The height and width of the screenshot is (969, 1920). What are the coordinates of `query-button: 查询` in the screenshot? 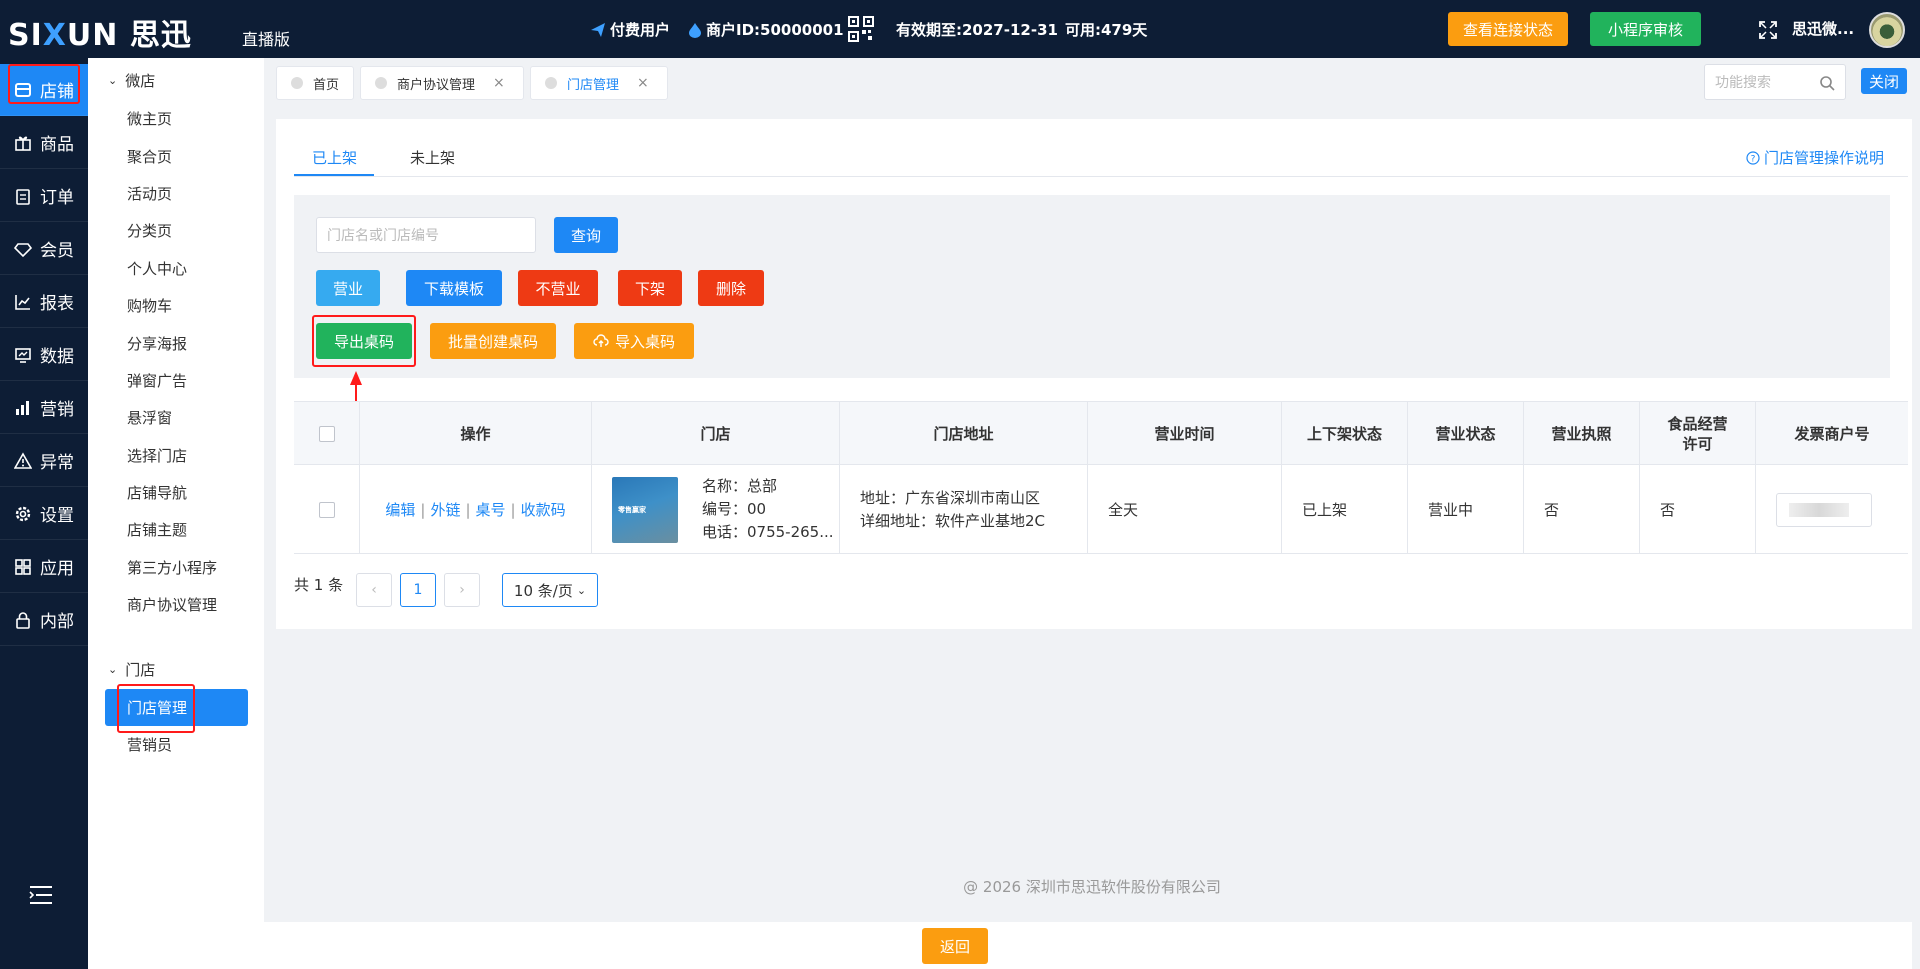 It's located at (586, 235).